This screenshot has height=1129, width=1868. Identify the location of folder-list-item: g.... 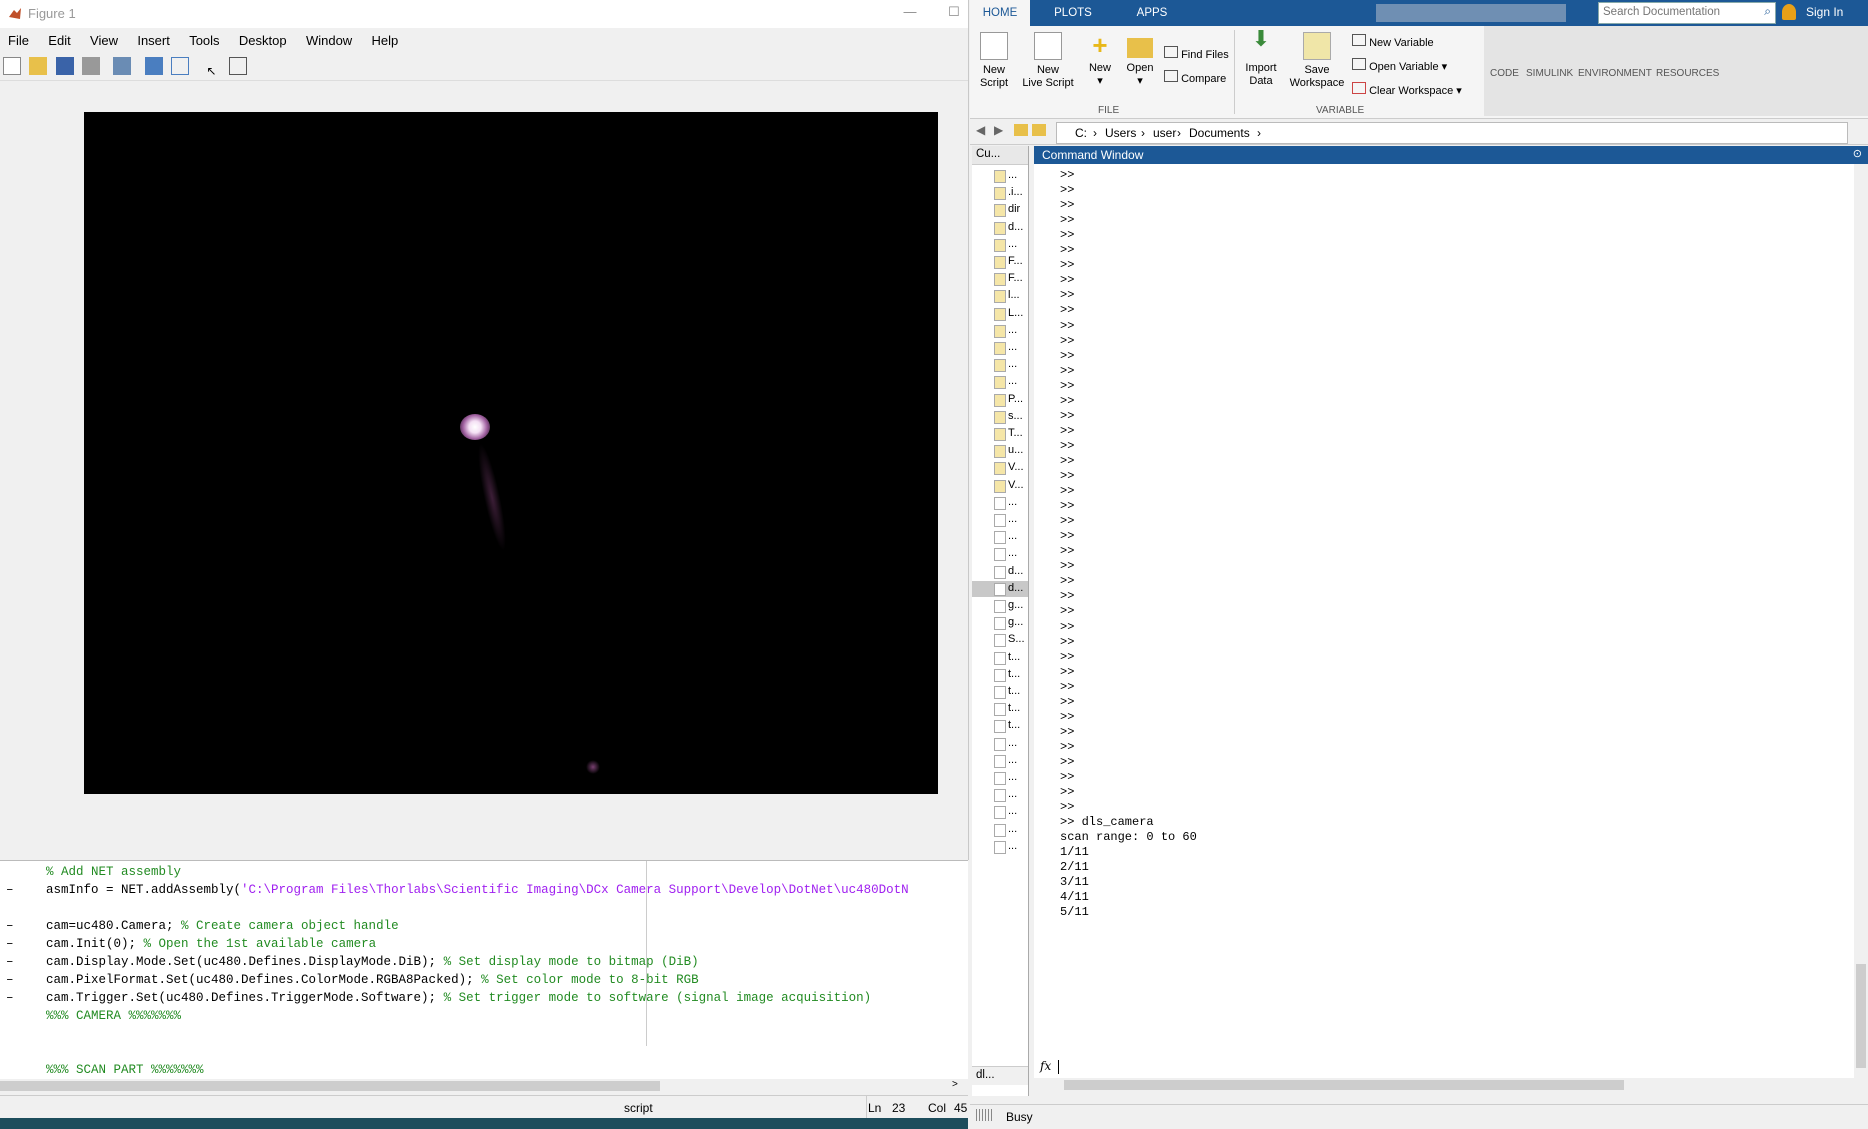
(1000, 623).